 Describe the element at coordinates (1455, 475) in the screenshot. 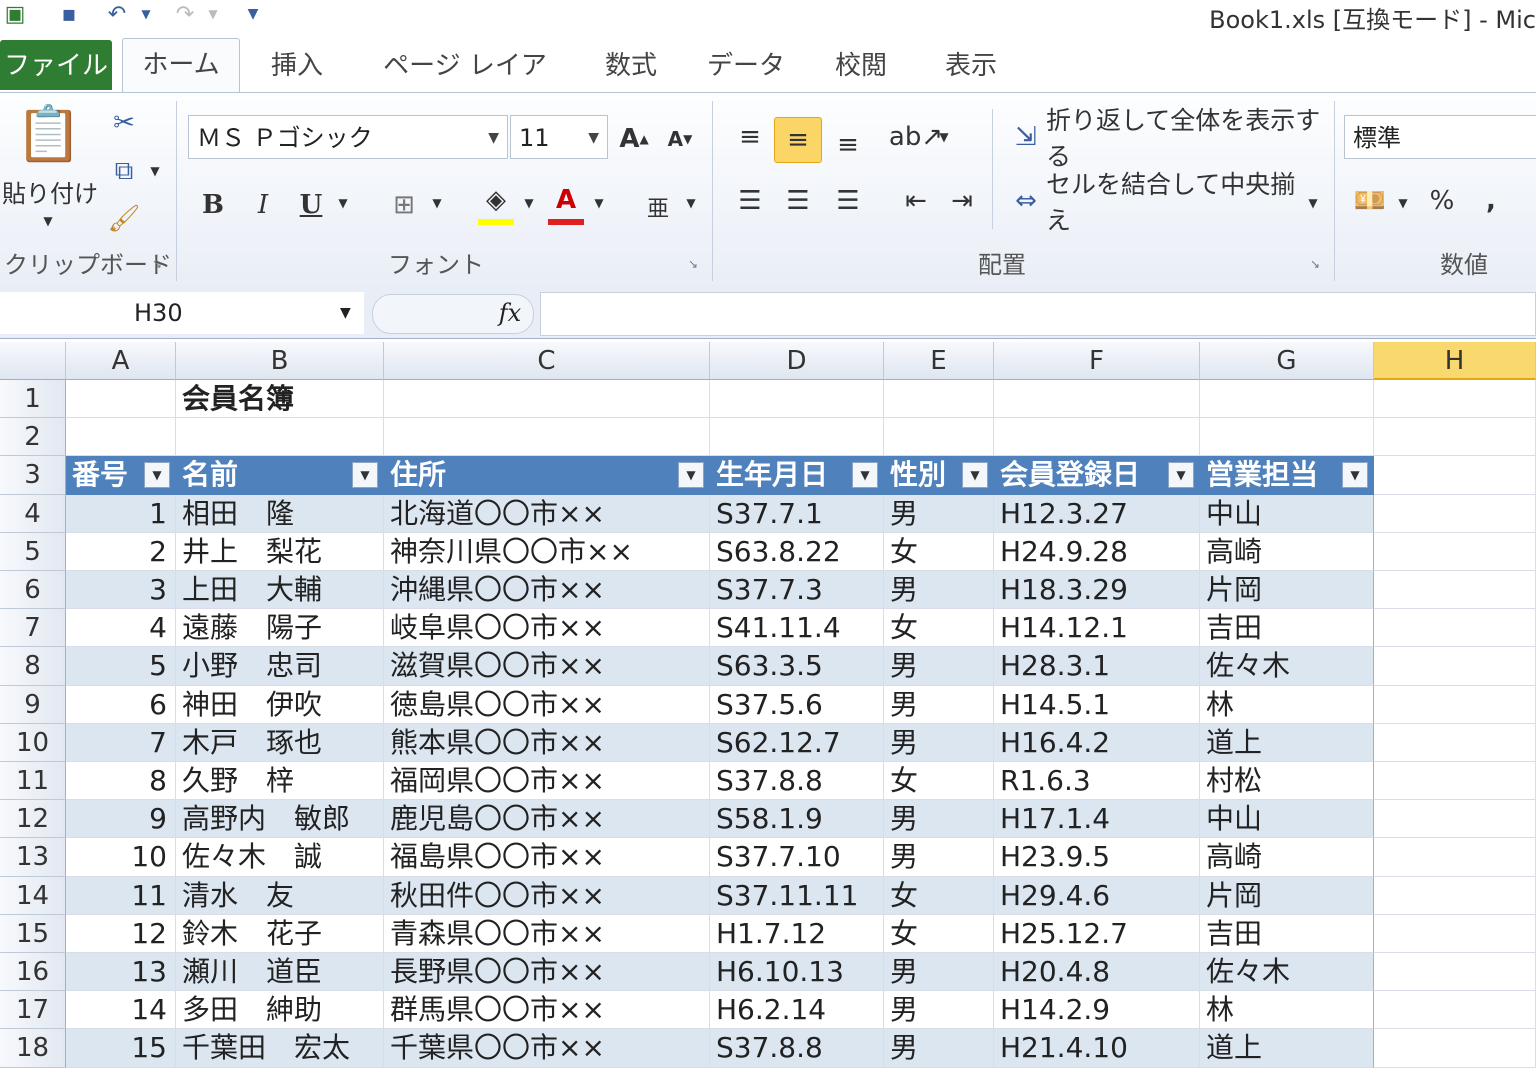

I see `cell-H3` at that location.